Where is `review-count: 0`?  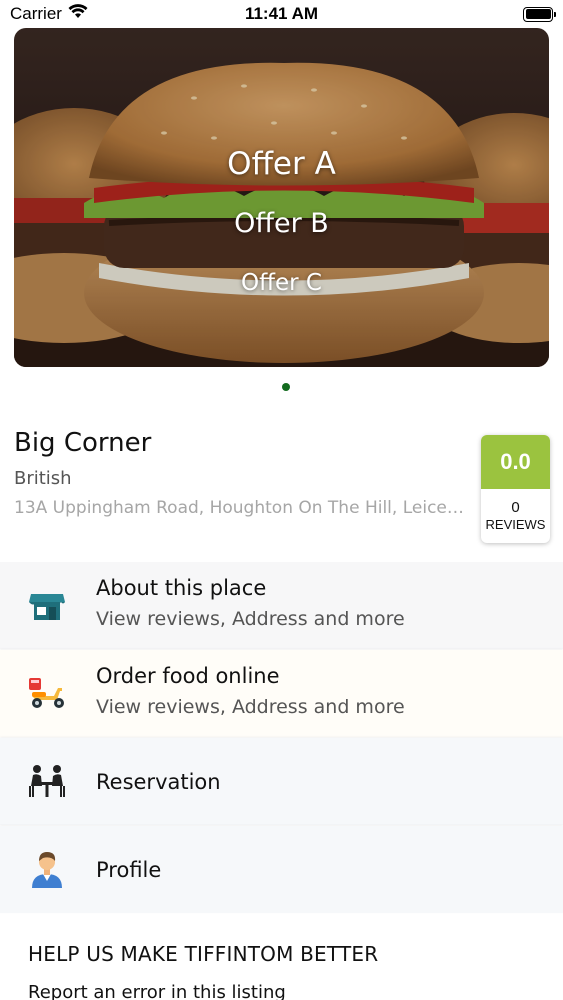
review-count: 0 is located at coordinates (515, 507).